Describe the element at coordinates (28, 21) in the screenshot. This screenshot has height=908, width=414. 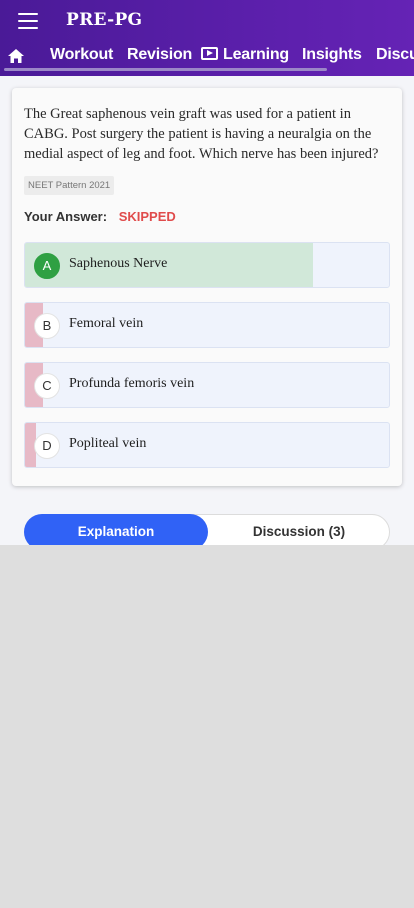
I see `hamburger-menu-icon` at that location.